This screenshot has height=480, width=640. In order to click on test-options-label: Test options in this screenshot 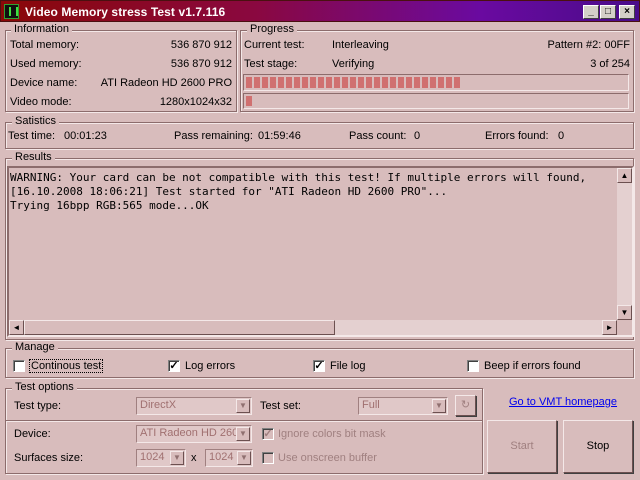, I will do `click(44, 387)`.